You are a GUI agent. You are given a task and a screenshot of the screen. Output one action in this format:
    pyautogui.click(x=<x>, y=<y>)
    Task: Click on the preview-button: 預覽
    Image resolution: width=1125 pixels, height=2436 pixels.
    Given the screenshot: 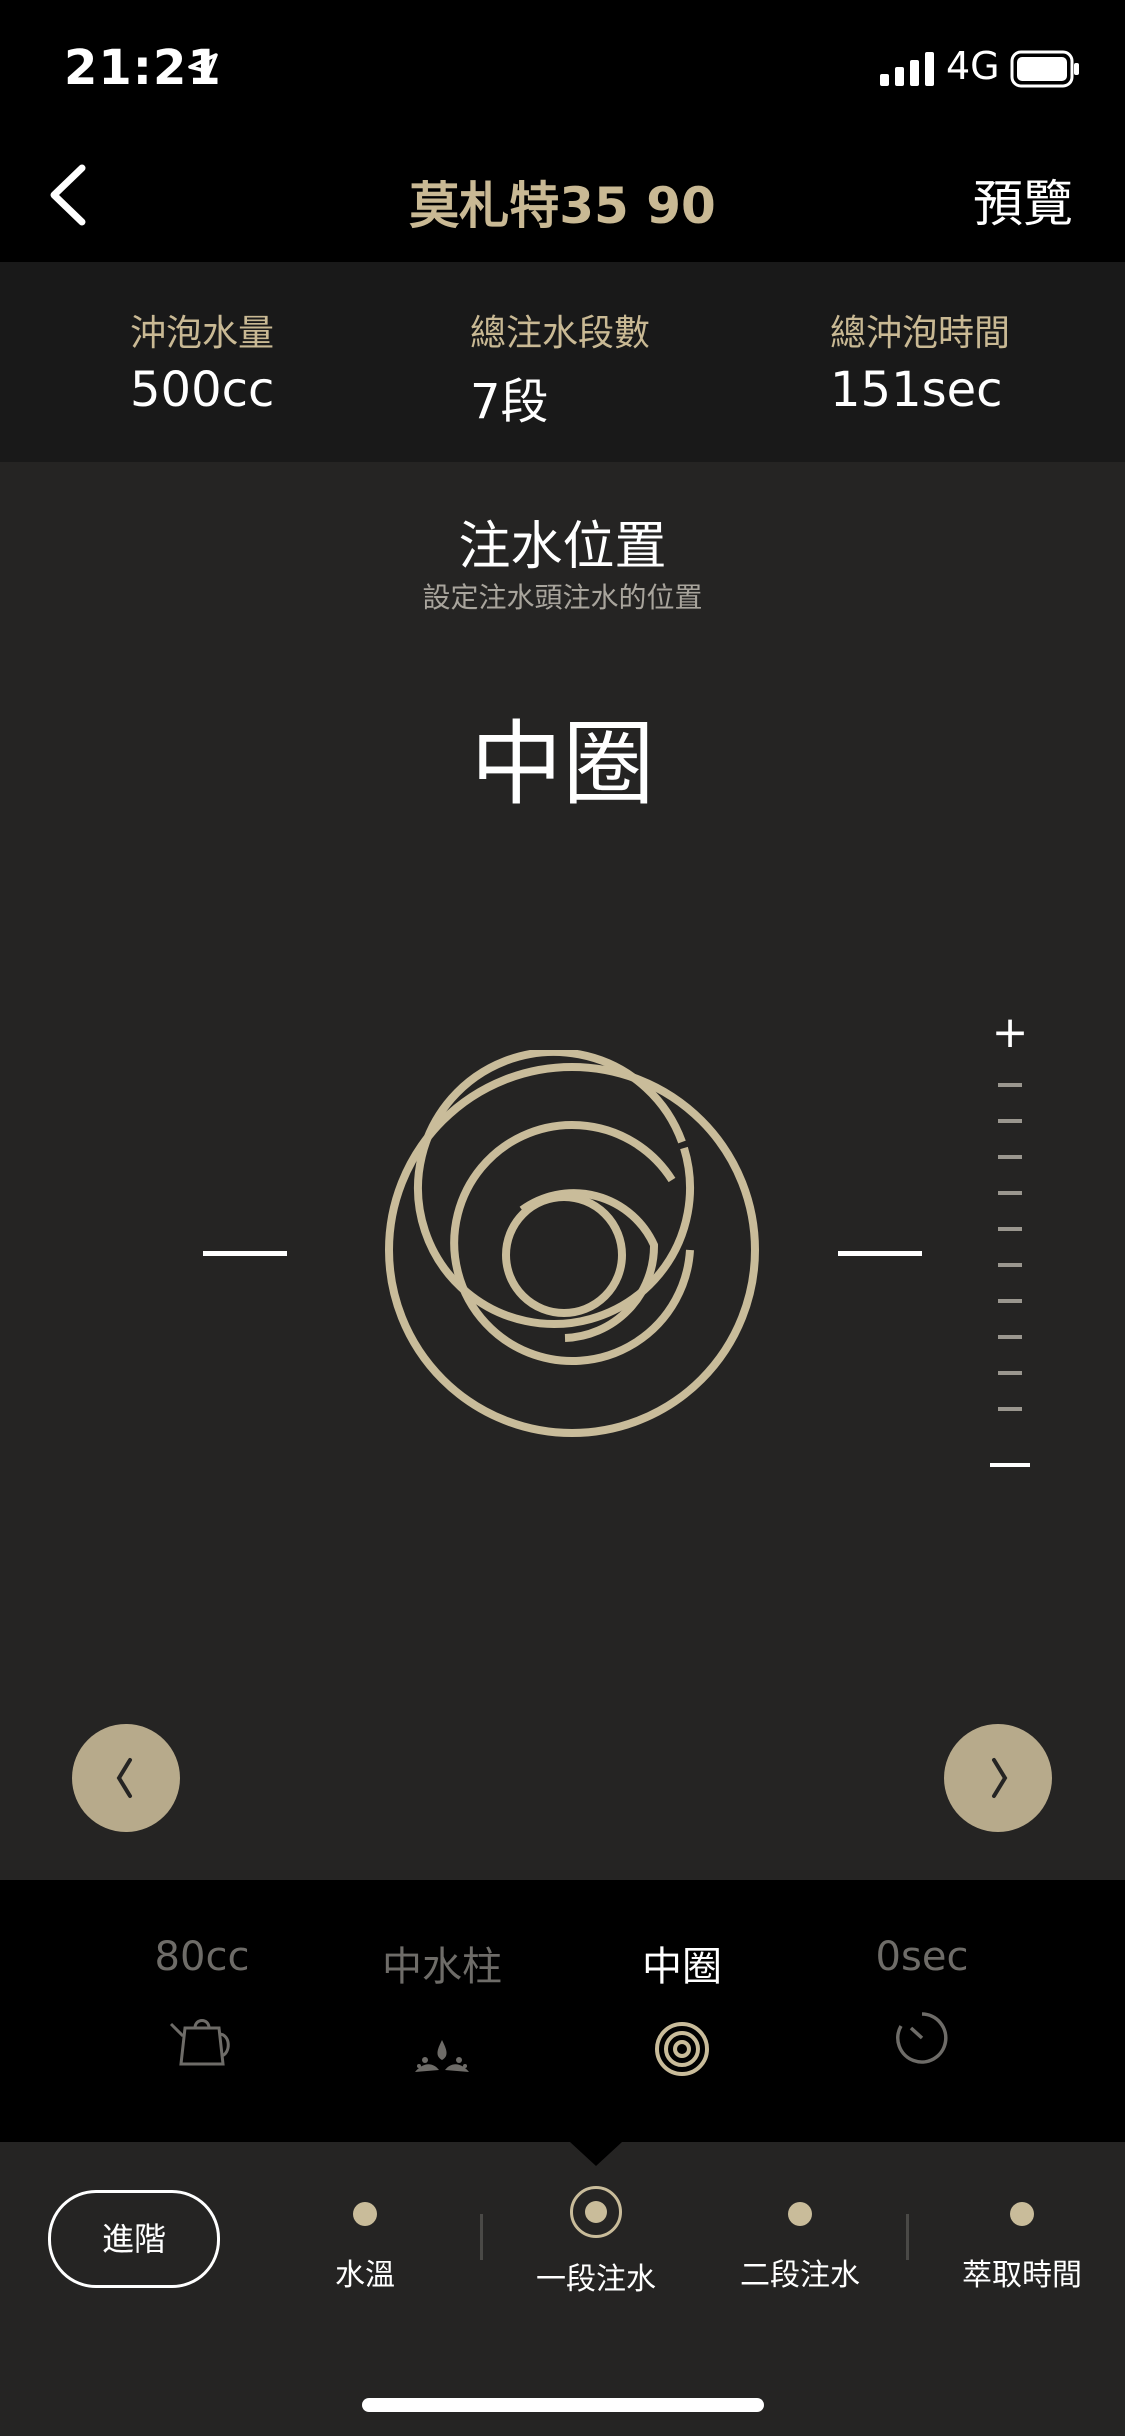 What is the action you would take?
    pyautogui.click(x=1023, y=200)
    